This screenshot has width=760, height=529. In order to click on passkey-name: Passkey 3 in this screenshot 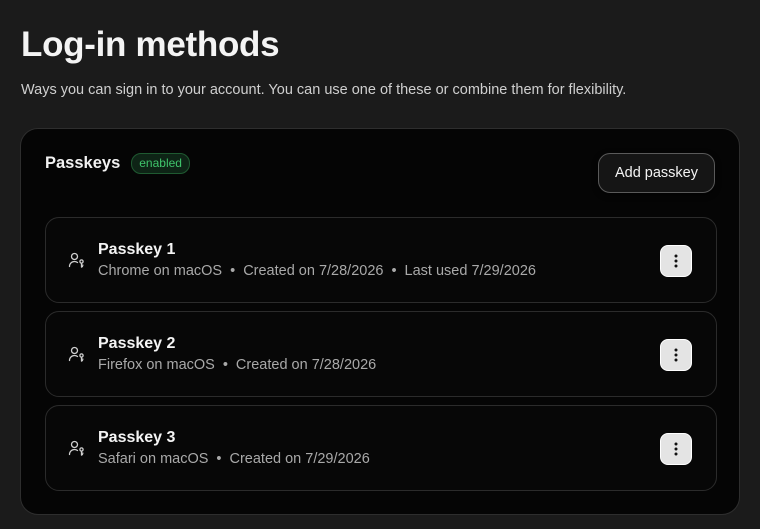, I will do `click(137, 437)`.